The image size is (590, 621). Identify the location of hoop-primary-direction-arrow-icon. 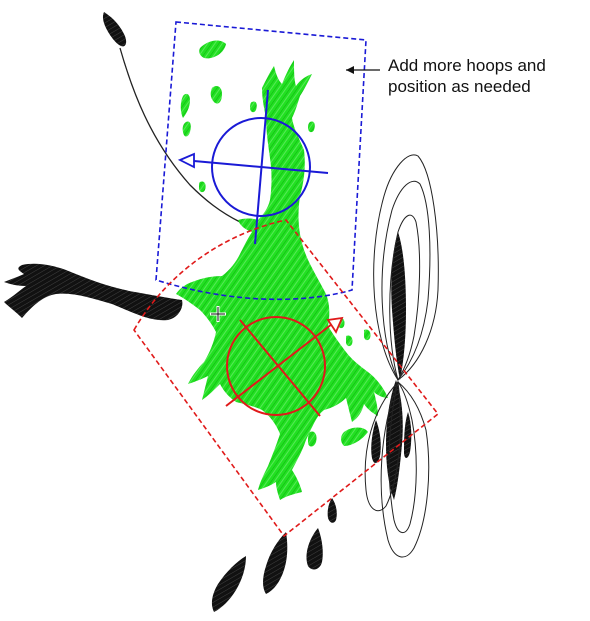
(186, 160).